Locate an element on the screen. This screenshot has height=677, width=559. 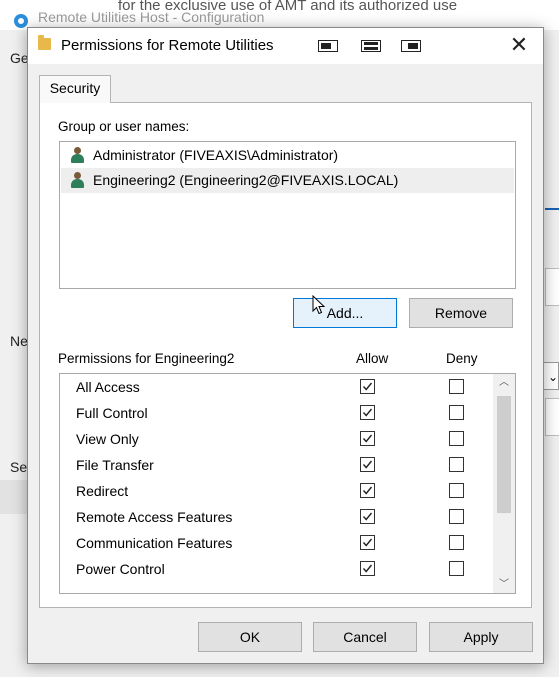
permissions-scrollbar: ︿ ﹀ is located at coordinates (504, 483).